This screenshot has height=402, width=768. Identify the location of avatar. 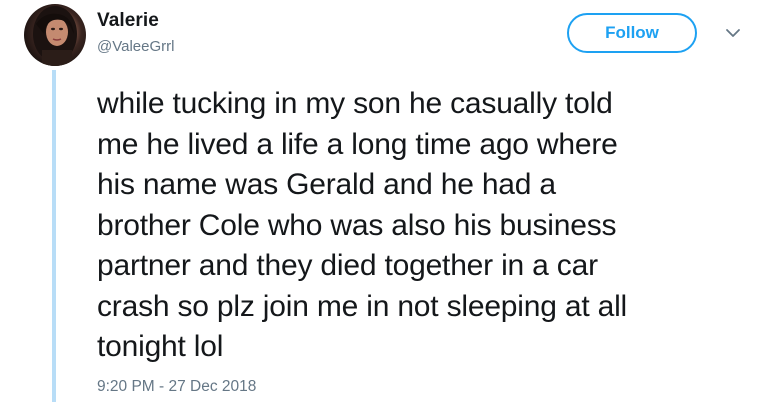
(55, 35).